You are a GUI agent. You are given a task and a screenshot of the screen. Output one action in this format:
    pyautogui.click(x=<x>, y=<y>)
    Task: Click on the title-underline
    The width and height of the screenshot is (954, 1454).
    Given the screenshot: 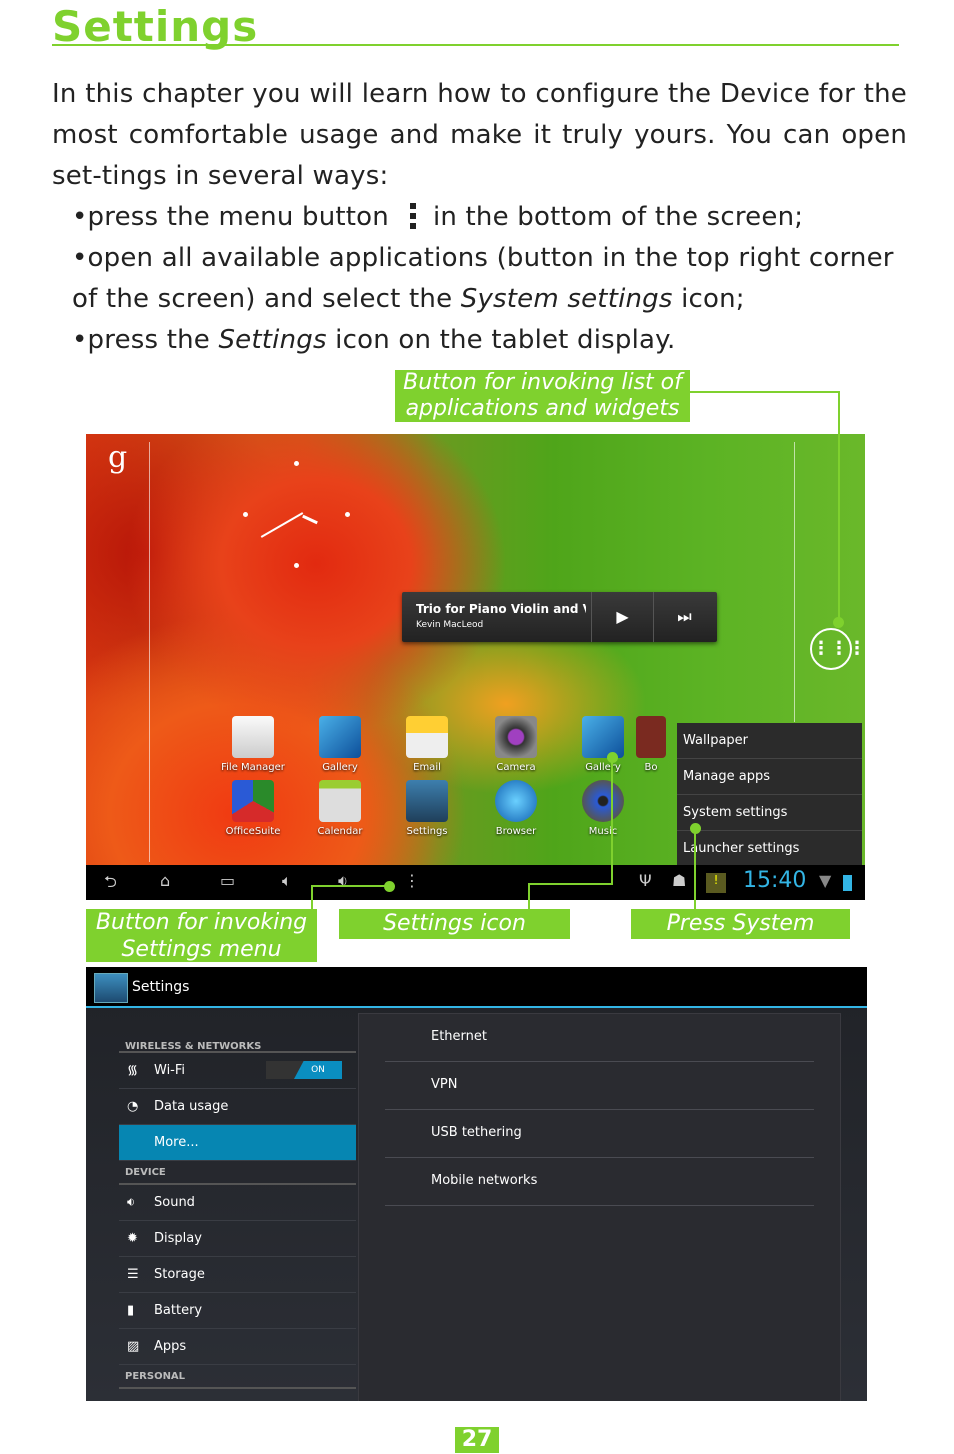 What is the action you would take?
    pyautogui.click(x=475, y=45)
    